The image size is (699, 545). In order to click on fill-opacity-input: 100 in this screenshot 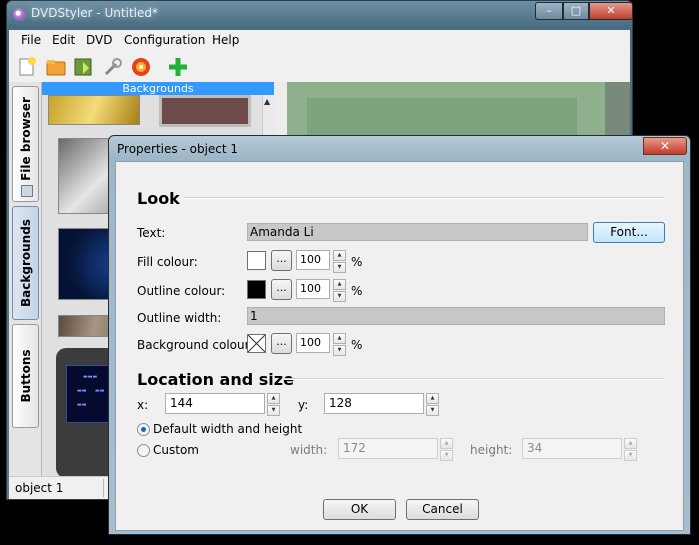, I will do `click(313, 260)`.